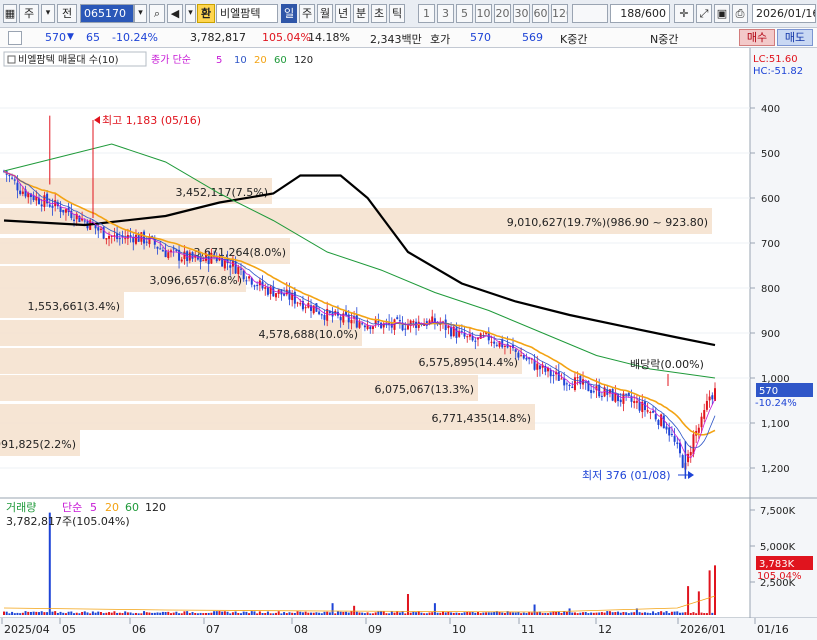 The width and height of the screenshot is (817, 640). Describe the element at coordinates (540, 13) in the screenshot. I see `interval-tab: 60` at that location.